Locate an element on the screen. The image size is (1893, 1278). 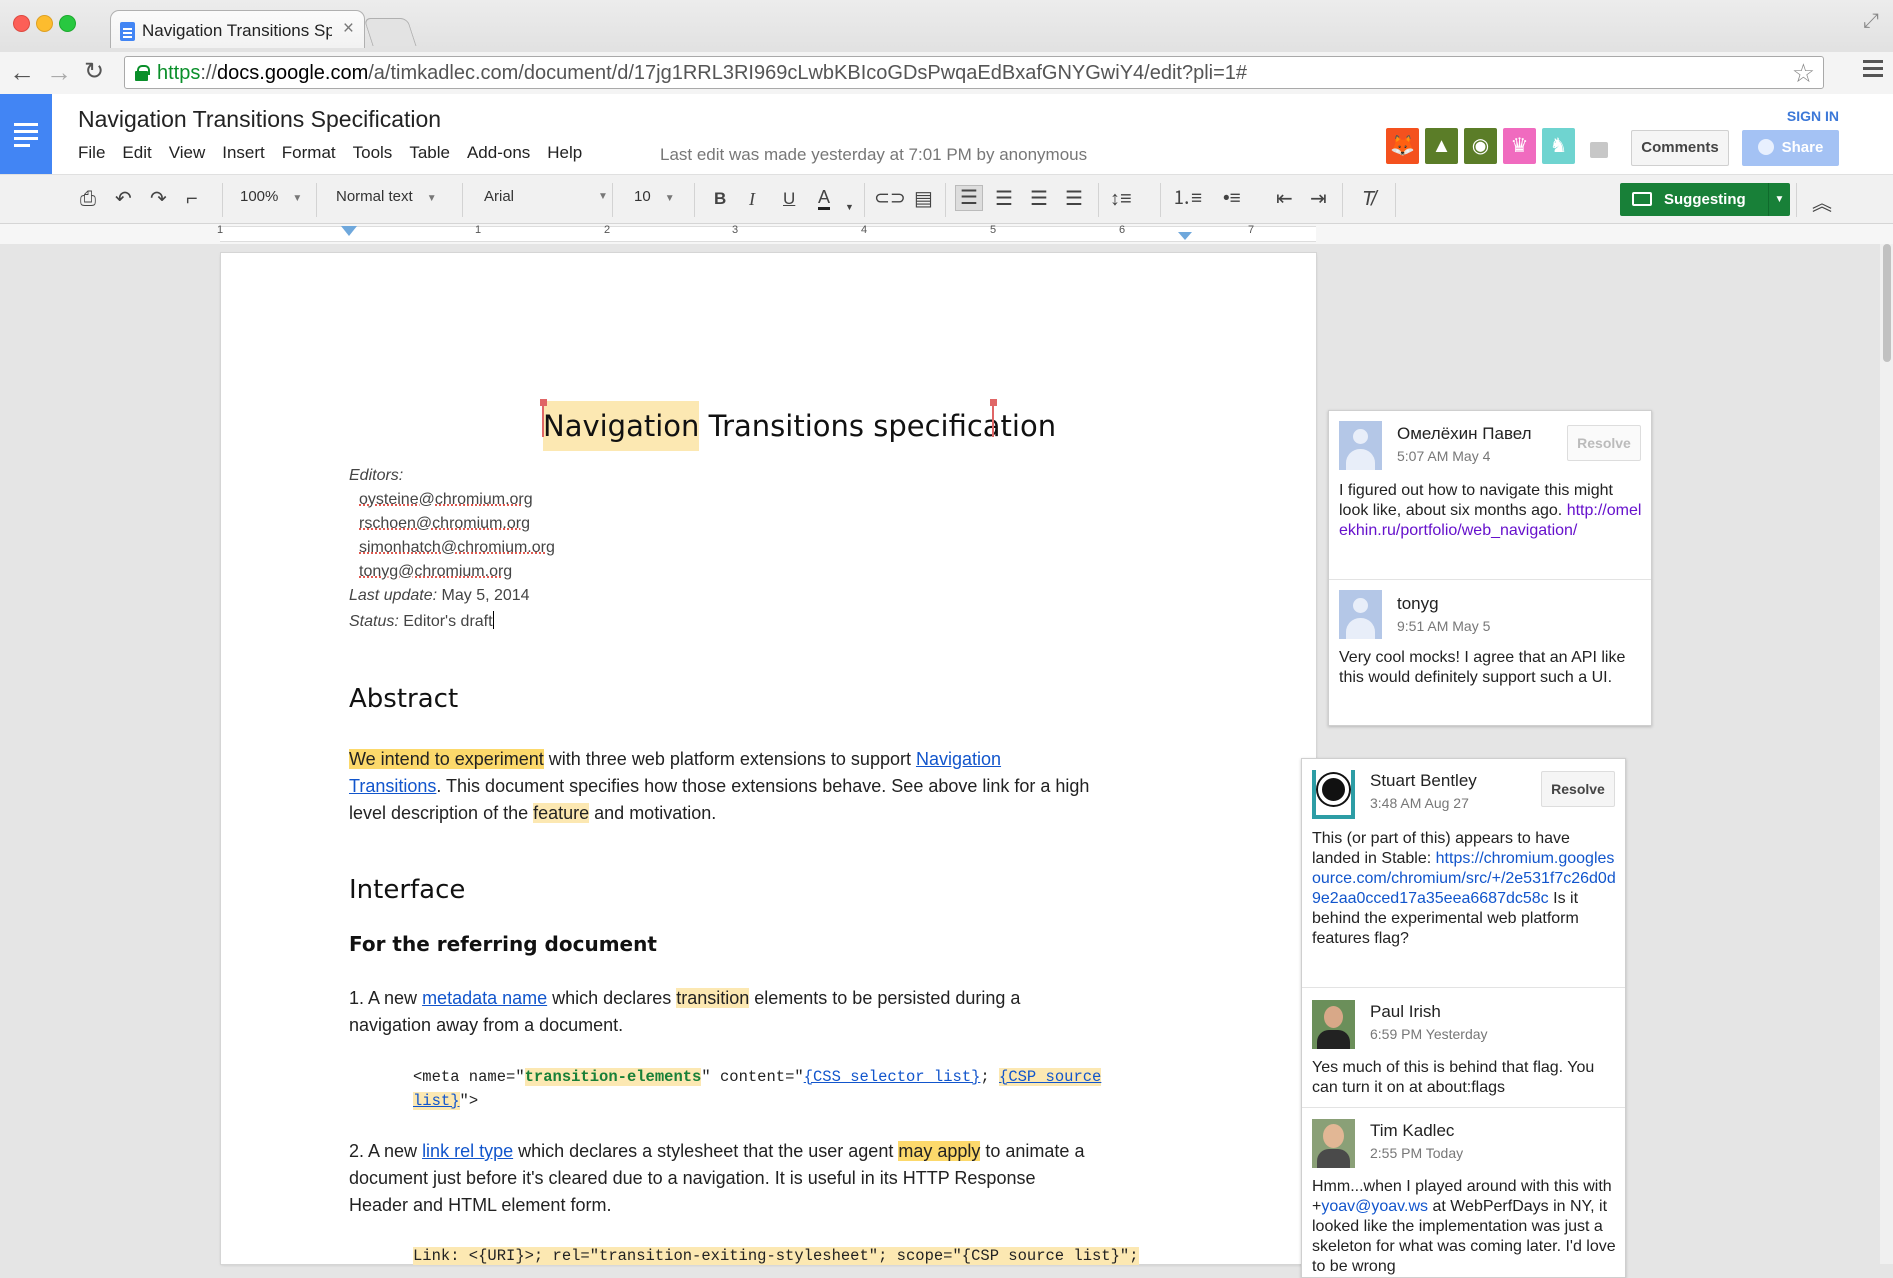
menu-edit: Edit is located at coordinates (136, 152).